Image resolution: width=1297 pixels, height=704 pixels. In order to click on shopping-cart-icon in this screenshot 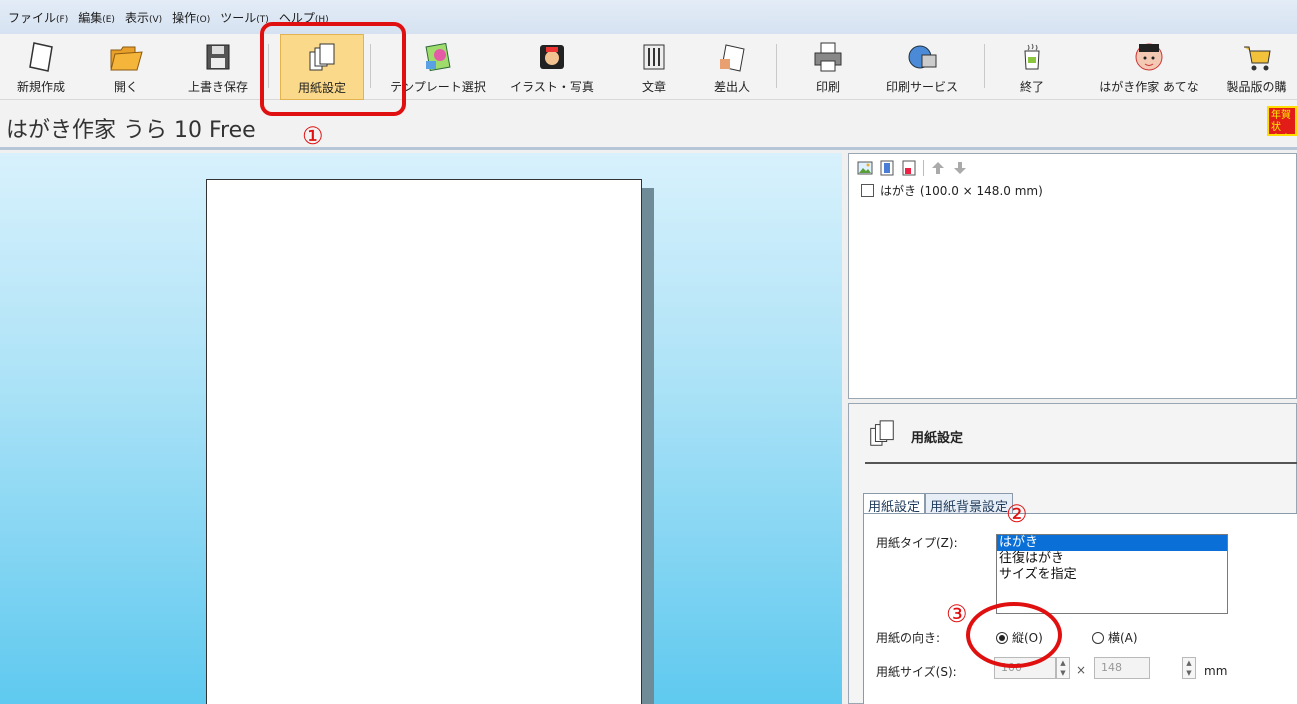, I will do `click(1257, 57)`.